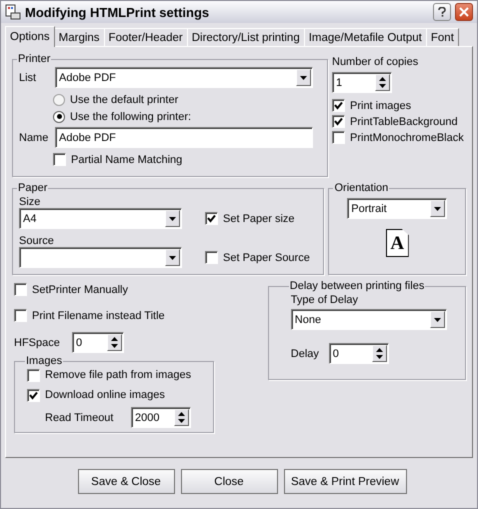  I want to click on checkbox: Remove file path from images, so click(117, 375).